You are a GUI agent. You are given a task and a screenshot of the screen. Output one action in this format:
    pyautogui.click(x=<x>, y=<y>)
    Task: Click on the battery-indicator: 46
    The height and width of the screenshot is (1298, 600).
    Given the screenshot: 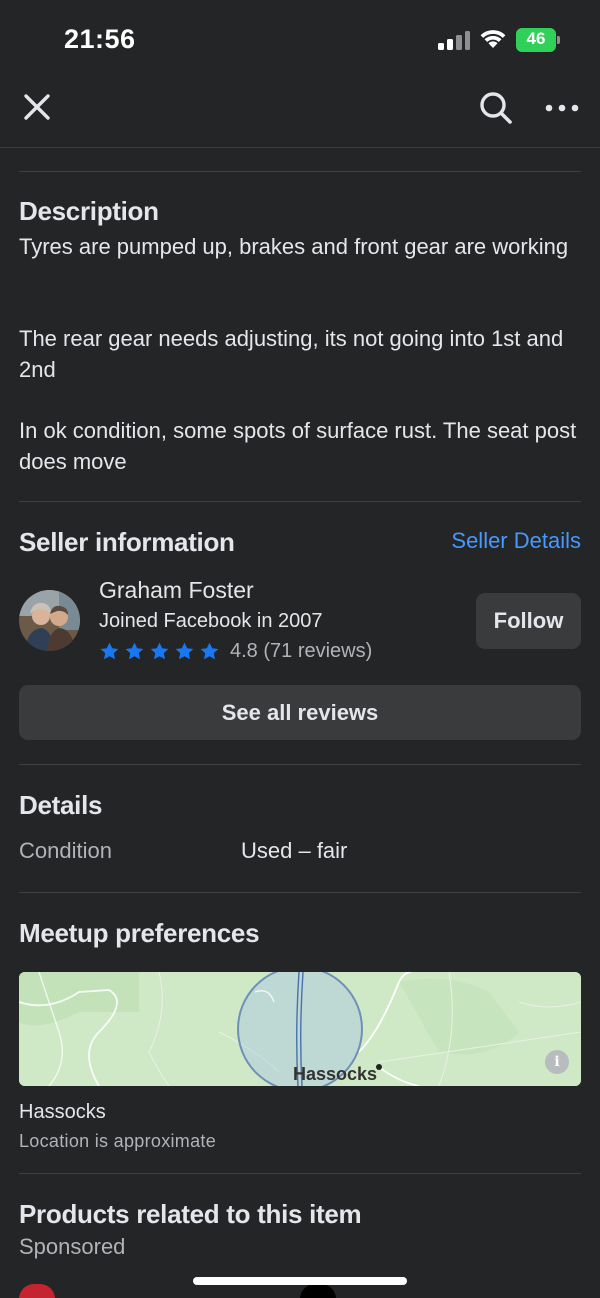 What is the action you would take?
    pyautogui.click(x=538, y=40)
    